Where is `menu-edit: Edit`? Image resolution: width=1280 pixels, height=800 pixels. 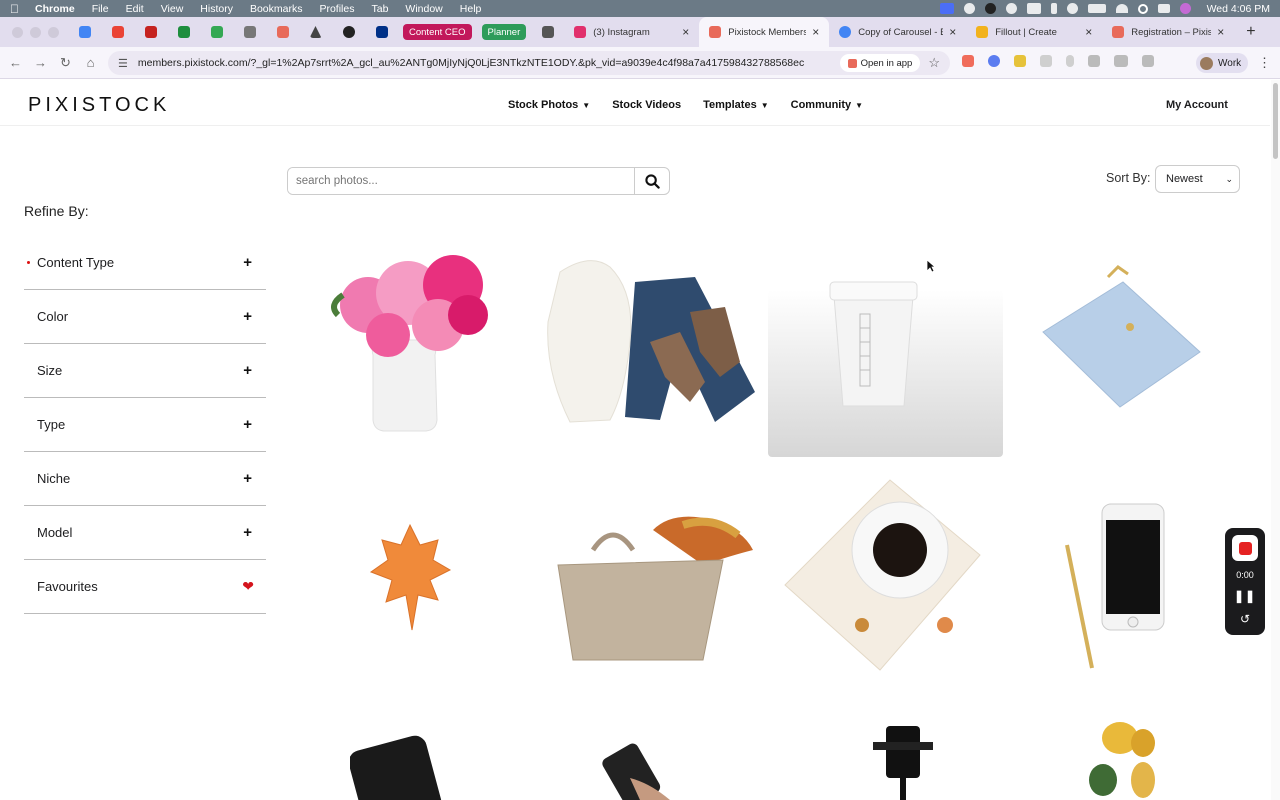 menu-edit: Edit is located at coordinates (135, 9).